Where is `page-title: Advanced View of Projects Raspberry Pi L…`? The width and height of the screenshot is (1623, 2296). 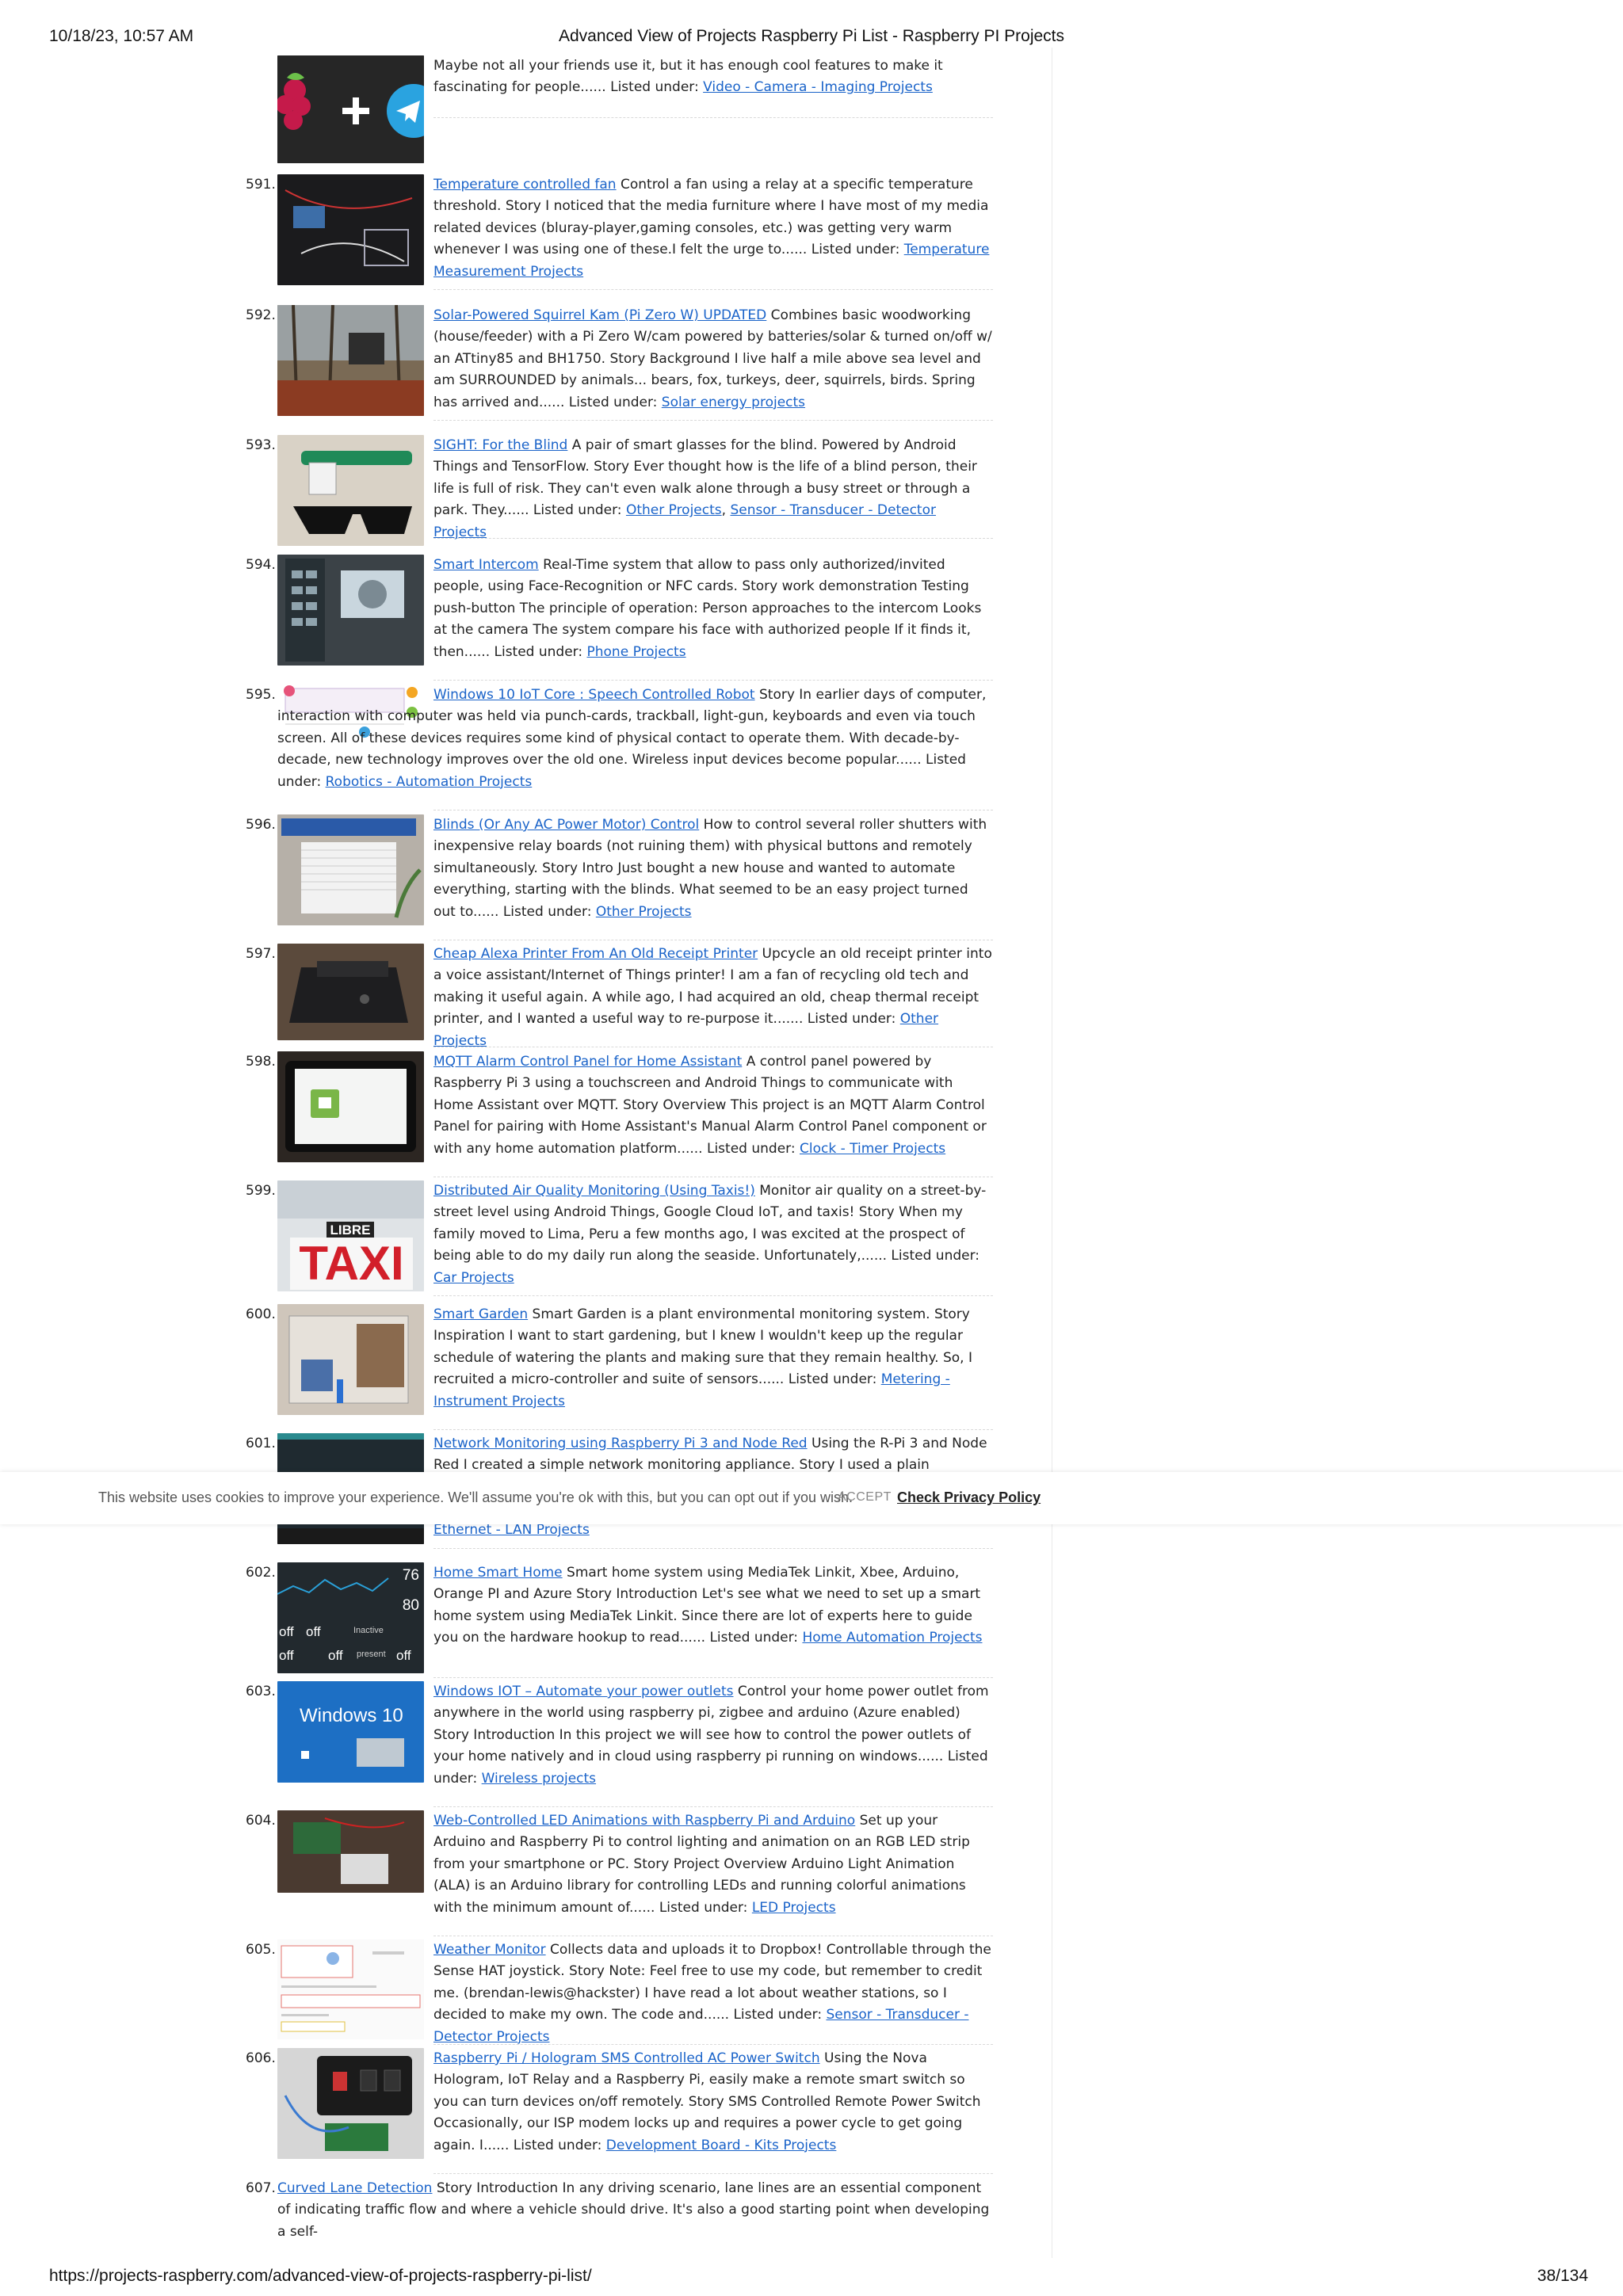 page-title: Advanced View of Projects Raspberry Pi L… is located at coordinates (811, 36).